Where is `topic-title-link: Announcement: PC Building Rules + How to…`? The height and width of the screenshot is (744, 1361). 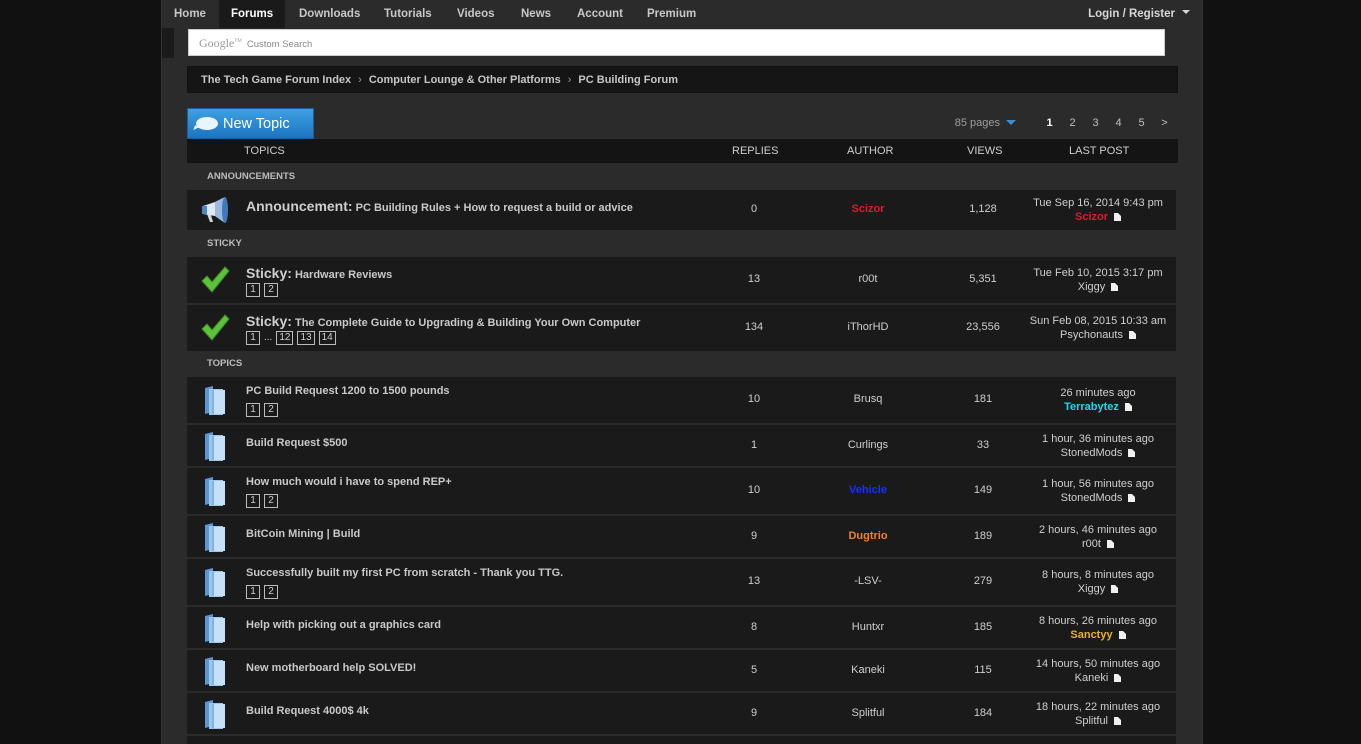 topic-title-link: Announcement: PC Building Rules + How to… is located at coordinates (439, 206).